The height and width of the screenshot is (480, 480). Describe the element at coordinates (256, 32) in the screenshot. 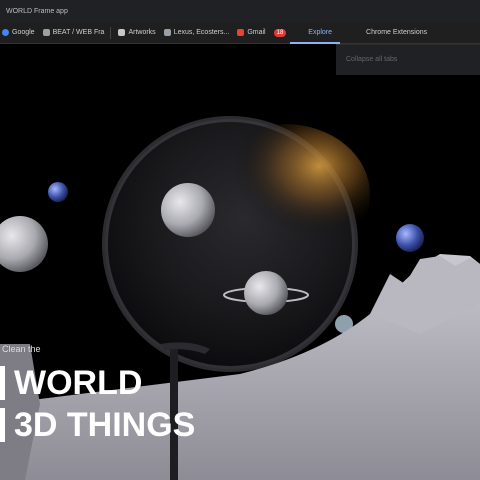

I see `bookmark-label: Gmail` at that location.